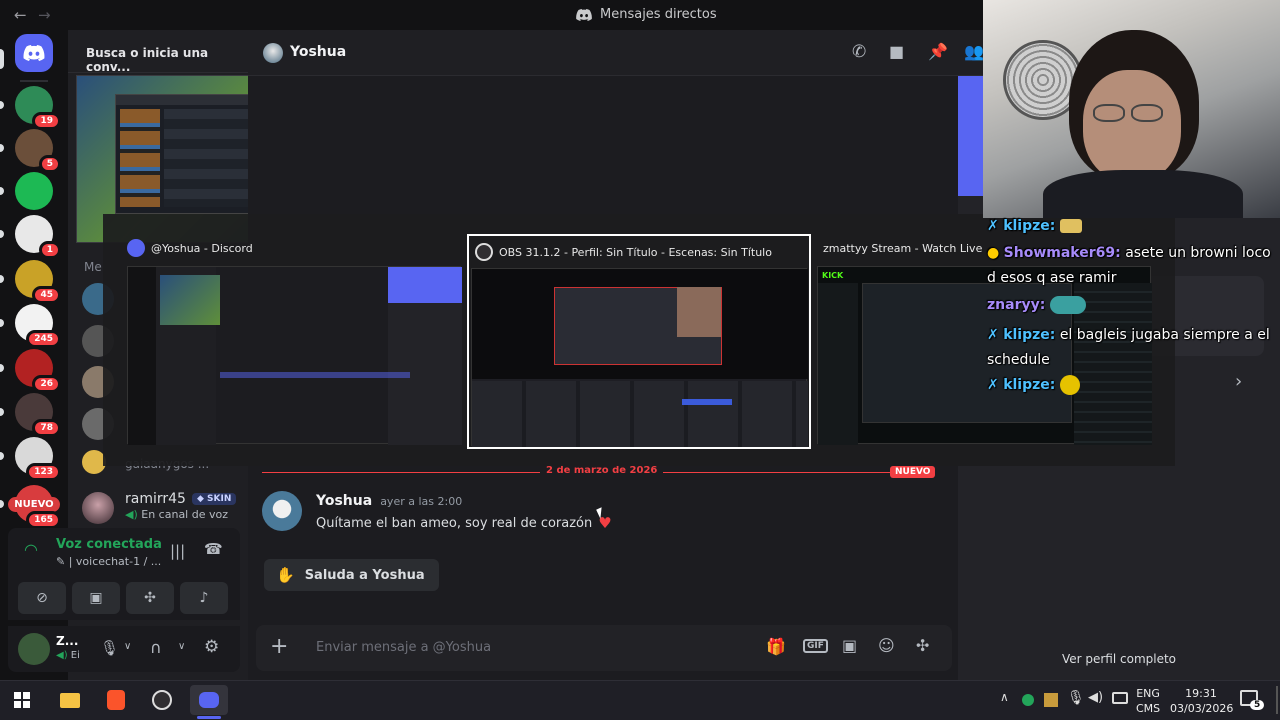 The image size is (1280, 720). Describe the element at coordinates (1143, 194) in the screenshot. I see `person-shirt` at that location.